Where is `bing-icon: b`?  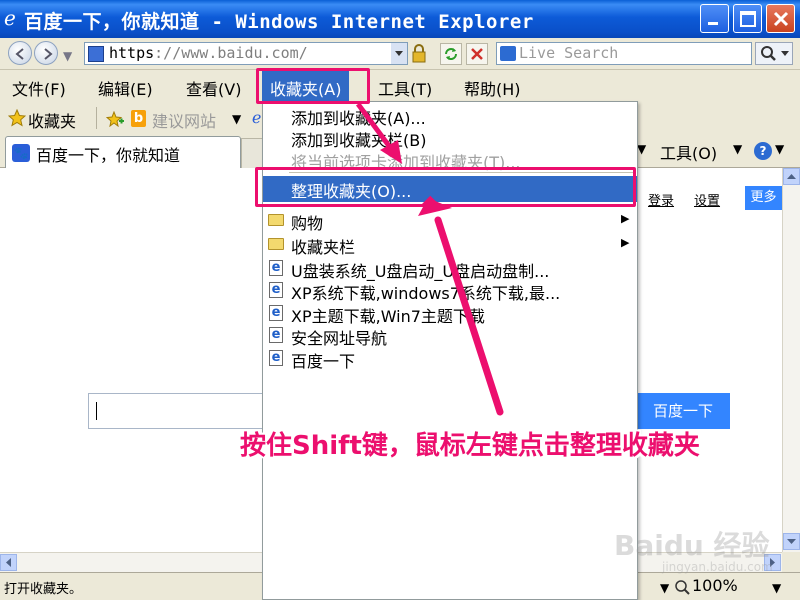 bing-icon: b is located at coordinates (138, 118).